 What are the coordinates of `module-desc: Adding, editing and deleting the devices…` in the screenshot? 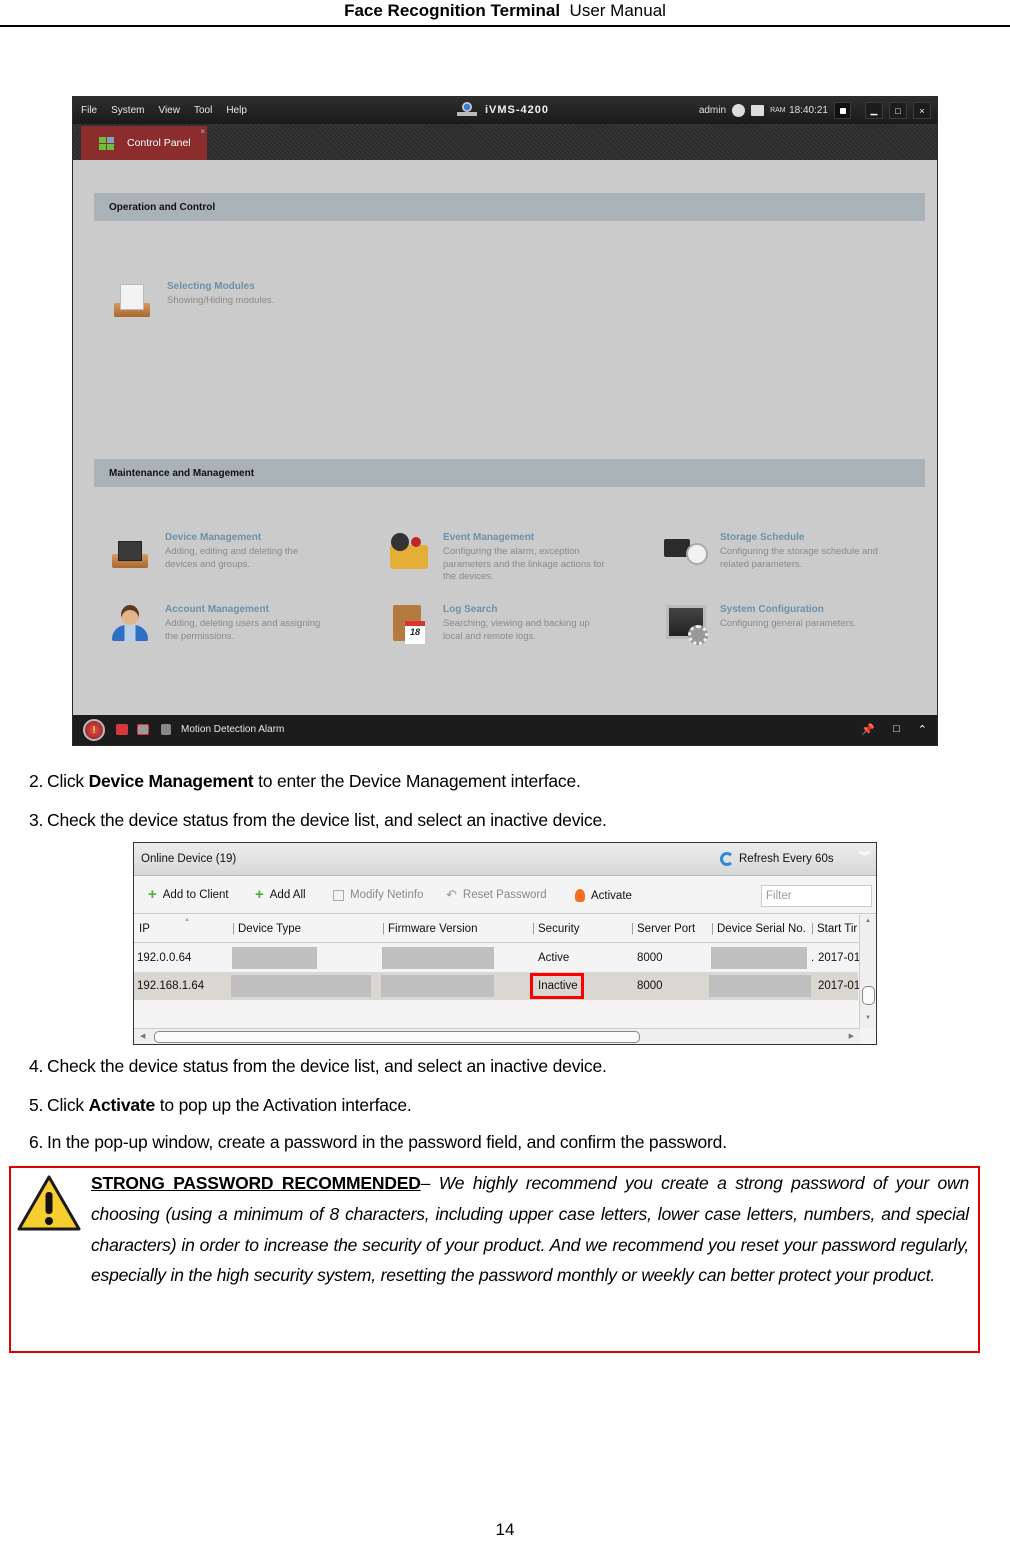 It's located at (231, 558).